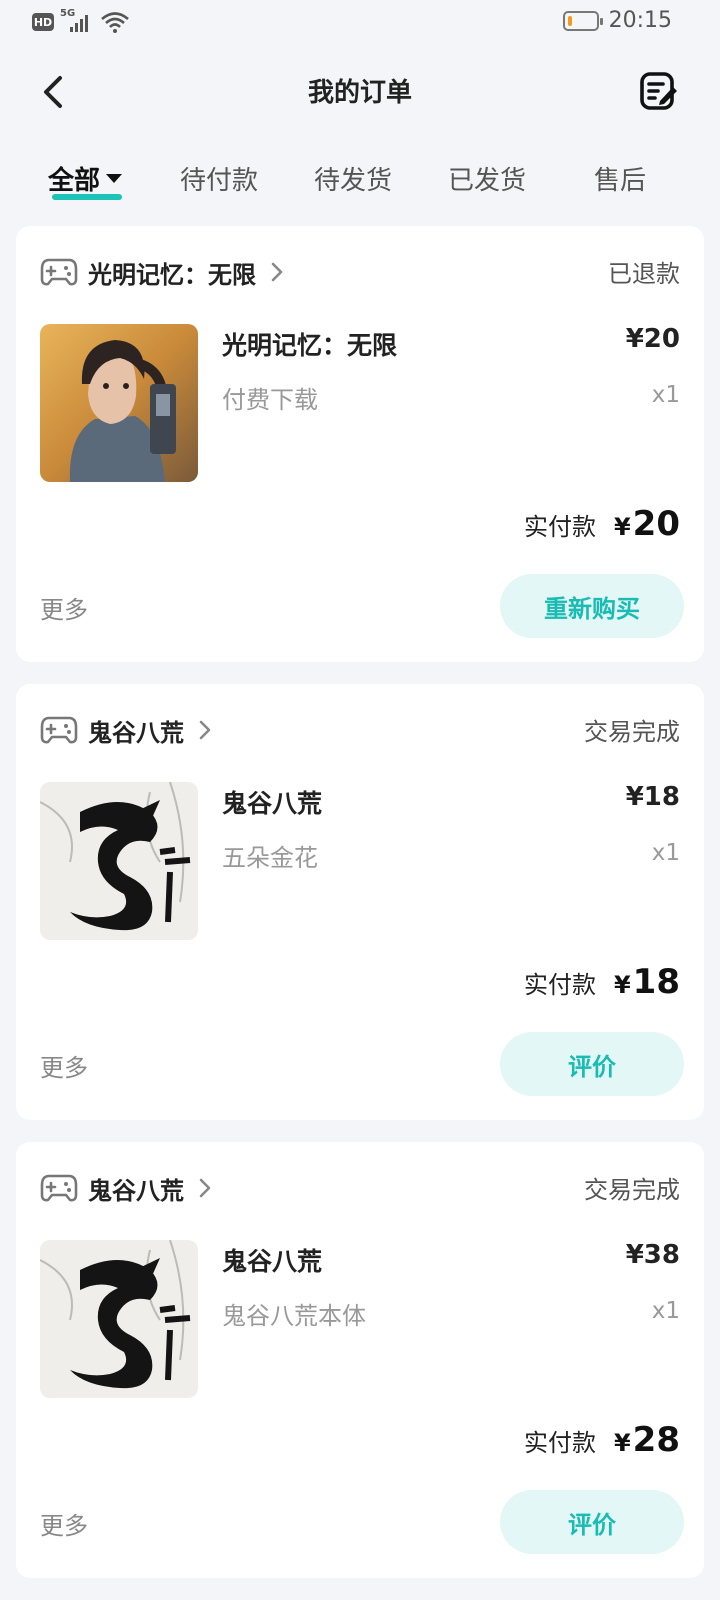  What do you see at coordinates (644, 274) in the screenshot?
I see `order-status: 已退款` at bounding box center [644, 274].